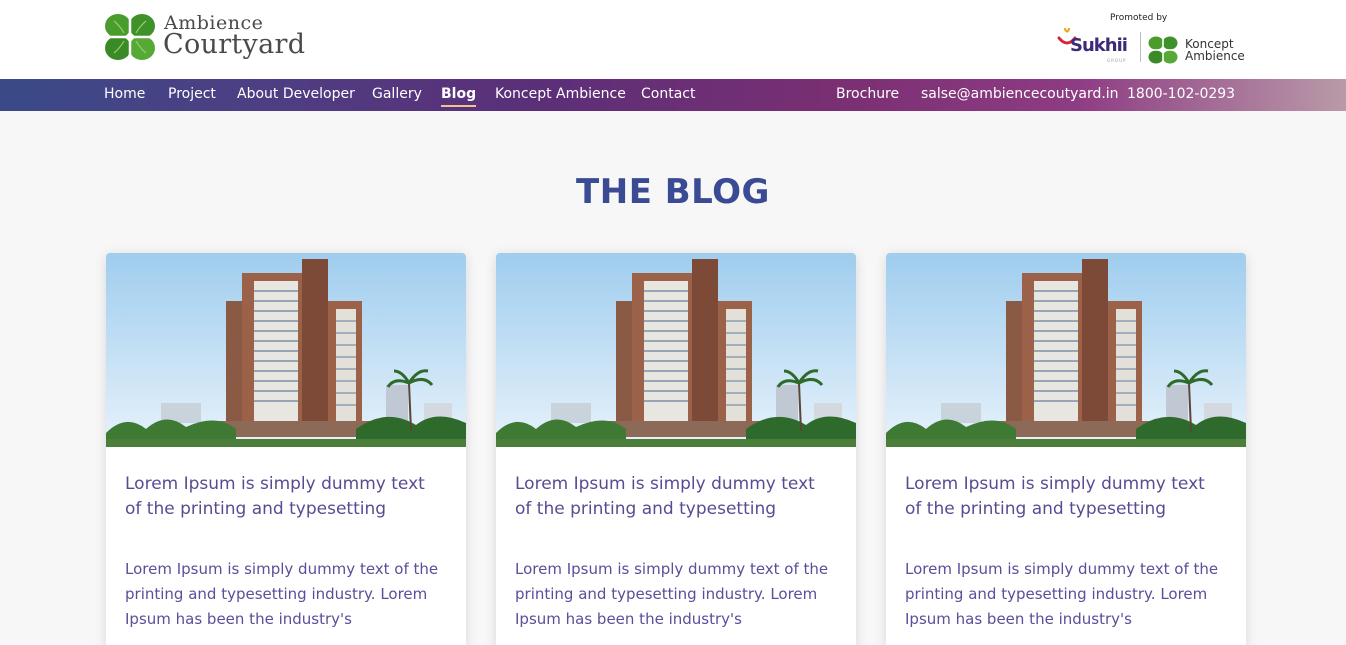  Describe the element at coordinates (1140, 47) in the screenshot. I see `promo-divider` at that location.